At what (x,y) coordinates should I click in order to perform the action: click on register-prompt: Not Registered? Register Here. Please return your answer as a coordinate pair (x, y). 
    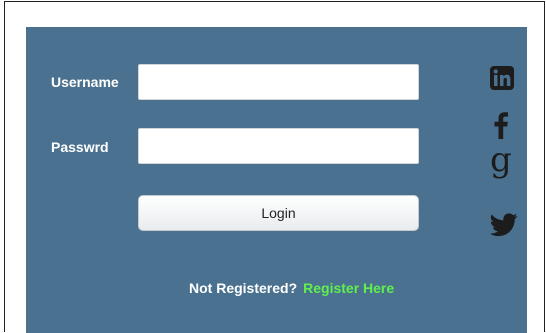
    Looking at the image, I should click on (291, 288).